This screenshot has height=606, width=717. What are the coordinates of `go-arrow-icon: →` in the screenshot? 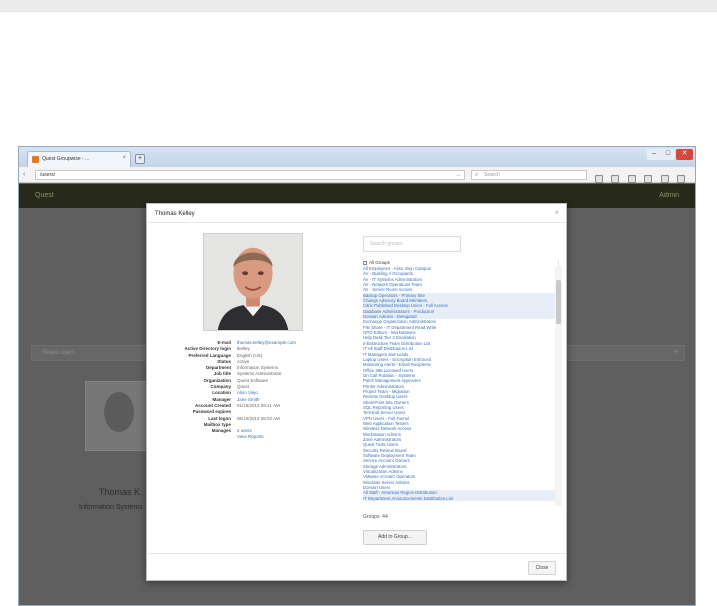 It's located at (458, 175).